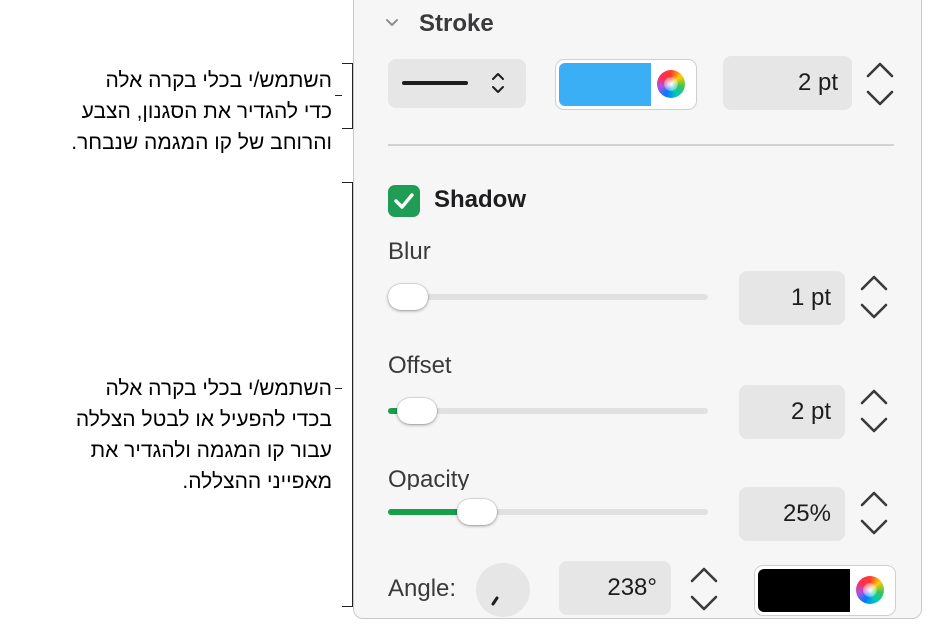  What do you see at coordinates (211, 450) in the screenshot?
I see `shadow-callout-line-3: עבור קו המגמה ולהגדיר את` at bounding box center [211, 450].